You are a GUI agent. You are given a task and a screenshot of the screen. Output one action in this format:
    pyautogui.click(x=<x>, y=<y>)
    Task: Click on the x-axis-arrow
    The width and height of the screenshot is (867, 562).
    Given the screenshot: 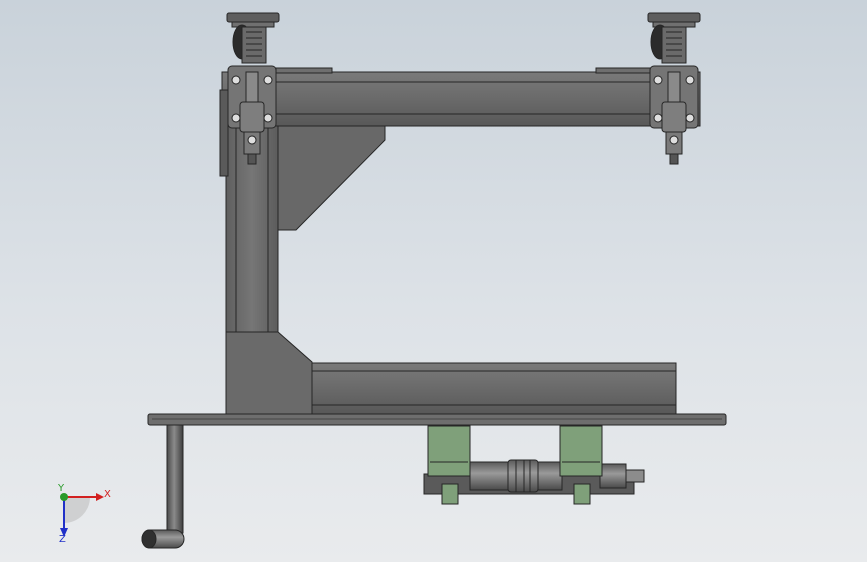 What is the action you would take?
    pyautogui.click(x=100, y=497)
    